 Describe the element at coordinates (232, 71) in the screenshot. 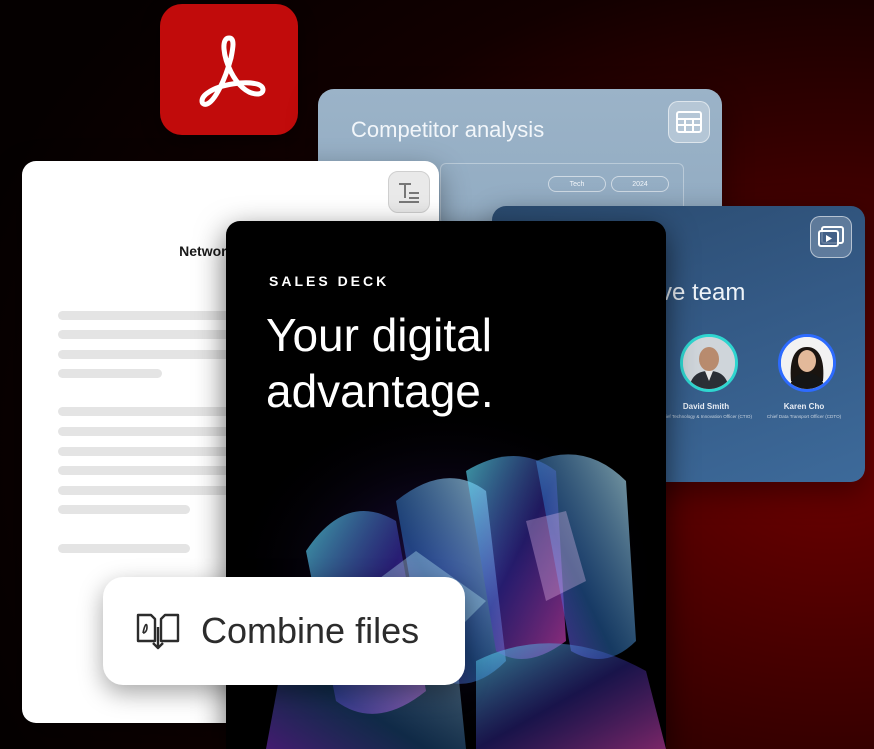

I see `acrobat-logo-icon` at that location.